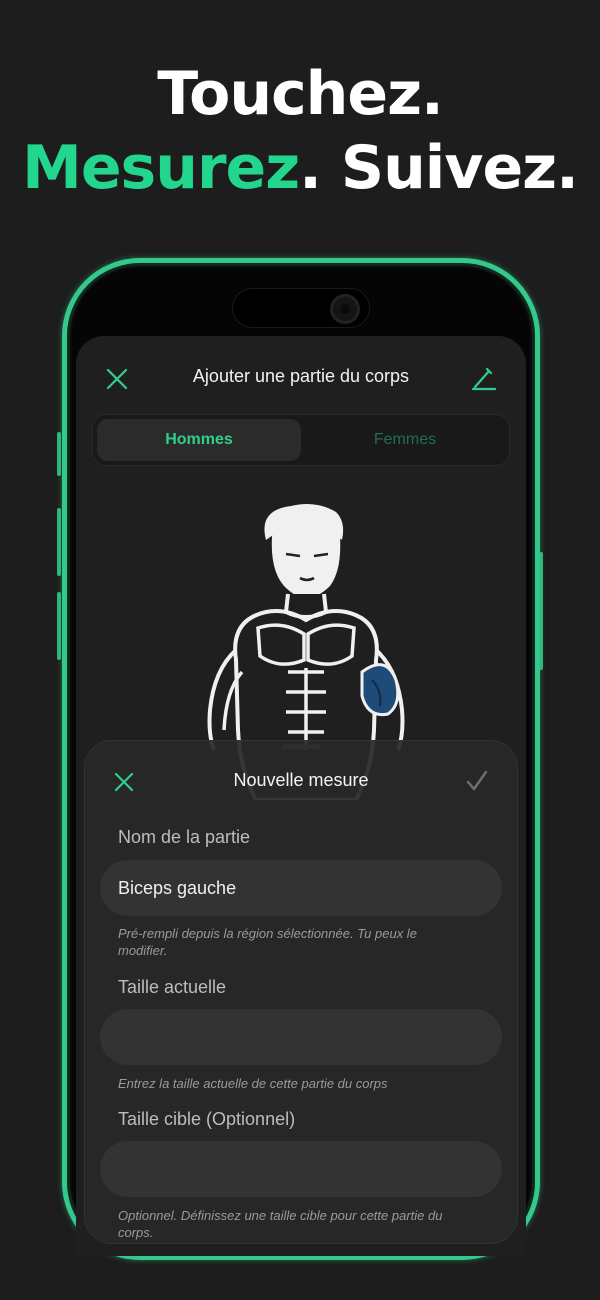  What do you see at coordinates (207, 1119) in the screenshot?
I see `target-size-label: Taille cible (Optionnel)` at bounding box center [207, 1119].